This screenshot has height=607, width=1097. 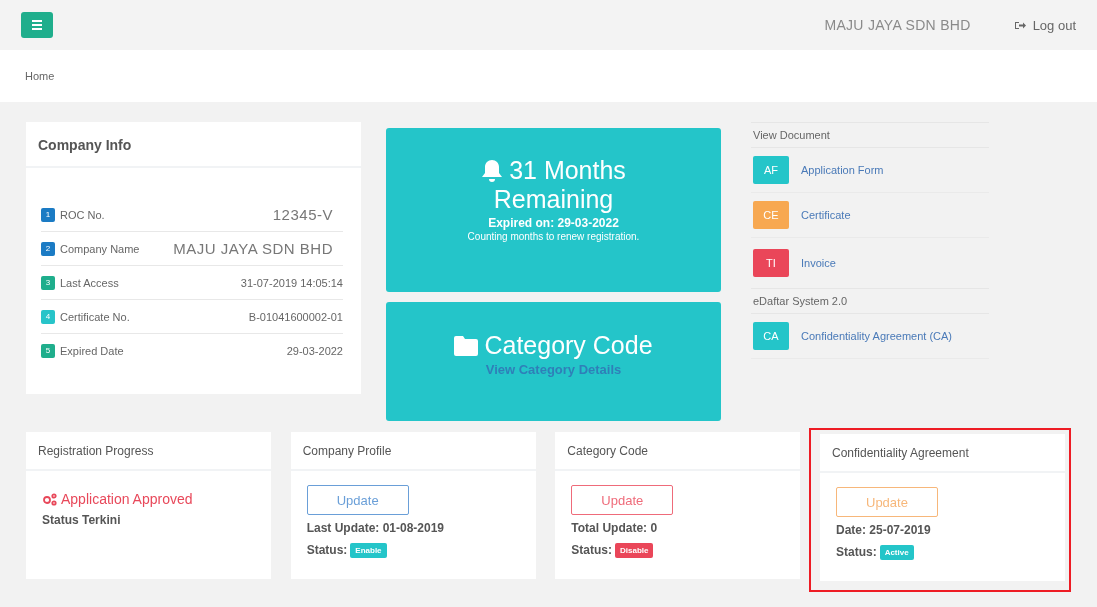 What do you see at coordinates (148, 451) in the screenshot?
I see `card-title: Registration Progress` at bounding box center [148, 451].